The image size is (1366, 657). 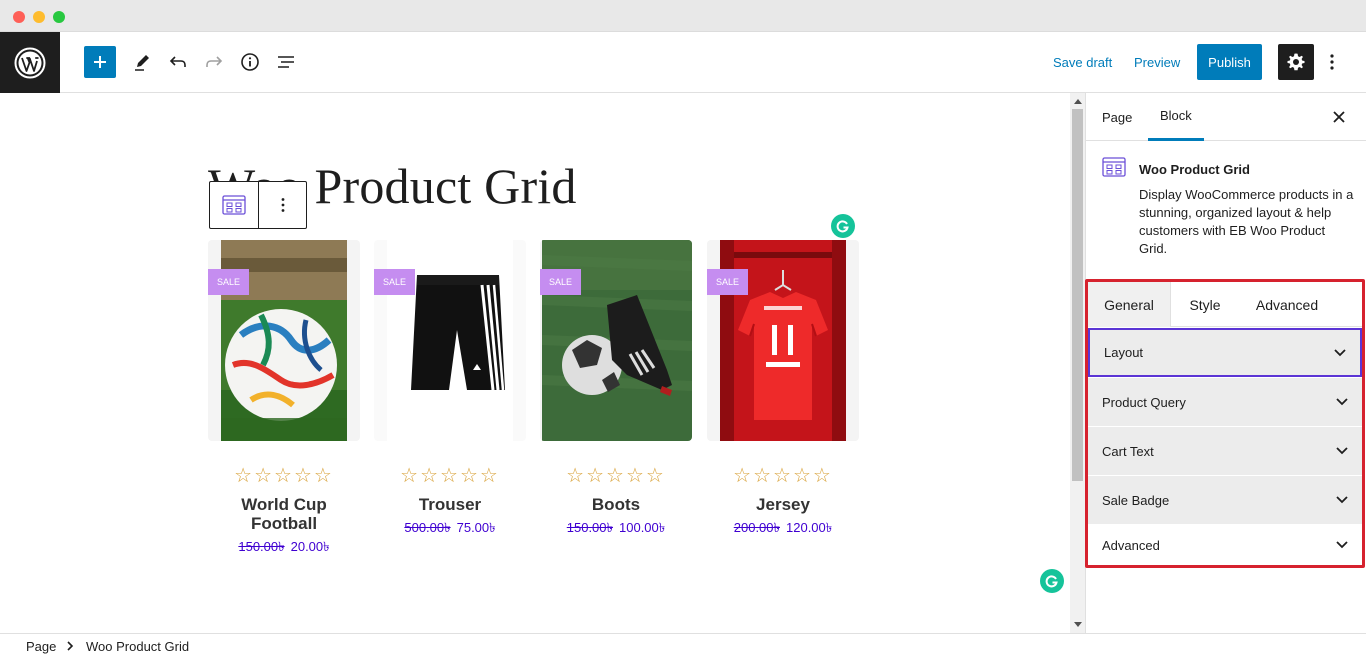 I want to click on undo-button, so click(x=178, y=62).